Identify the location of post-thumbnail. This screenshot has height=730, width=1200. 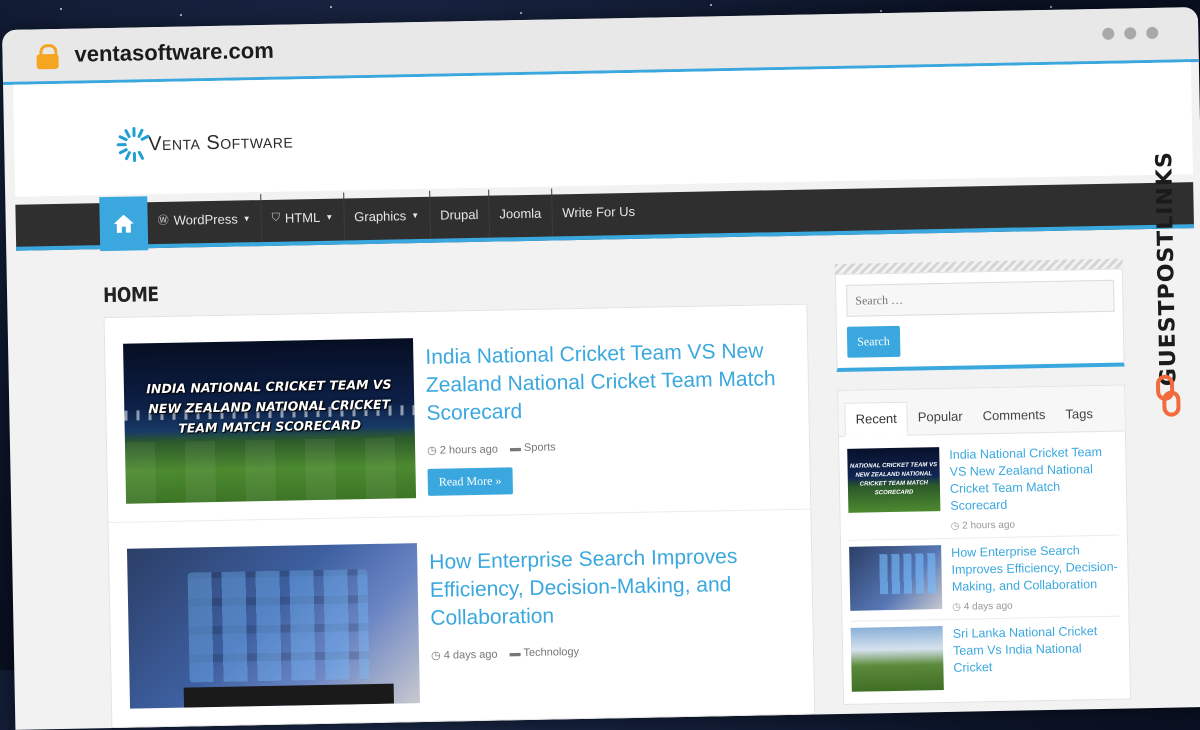
(273, 626).